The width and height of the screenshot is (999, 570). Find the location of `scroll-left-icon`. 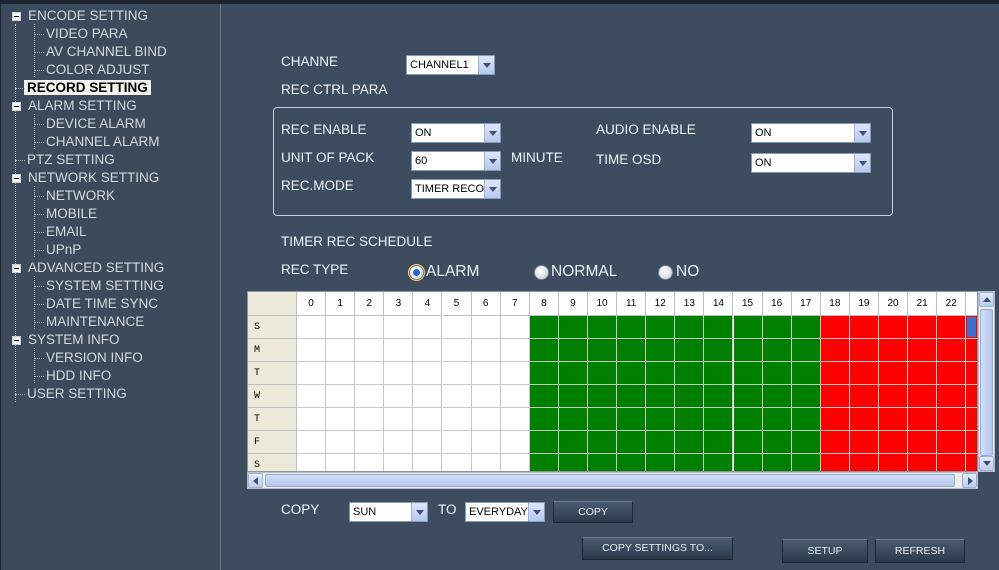

scroll-left-icon is located at coordinates (255, 480).